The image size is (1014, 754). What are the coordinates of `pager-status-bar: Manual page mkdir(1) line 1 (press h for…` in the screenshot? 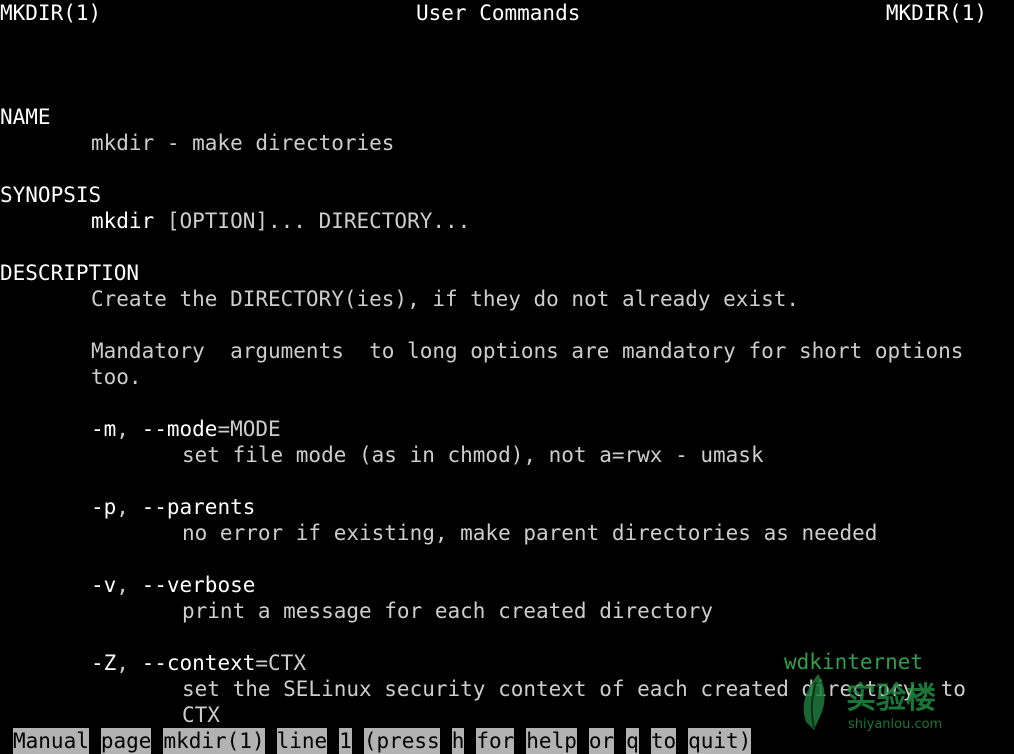 It's located at (382, 741).